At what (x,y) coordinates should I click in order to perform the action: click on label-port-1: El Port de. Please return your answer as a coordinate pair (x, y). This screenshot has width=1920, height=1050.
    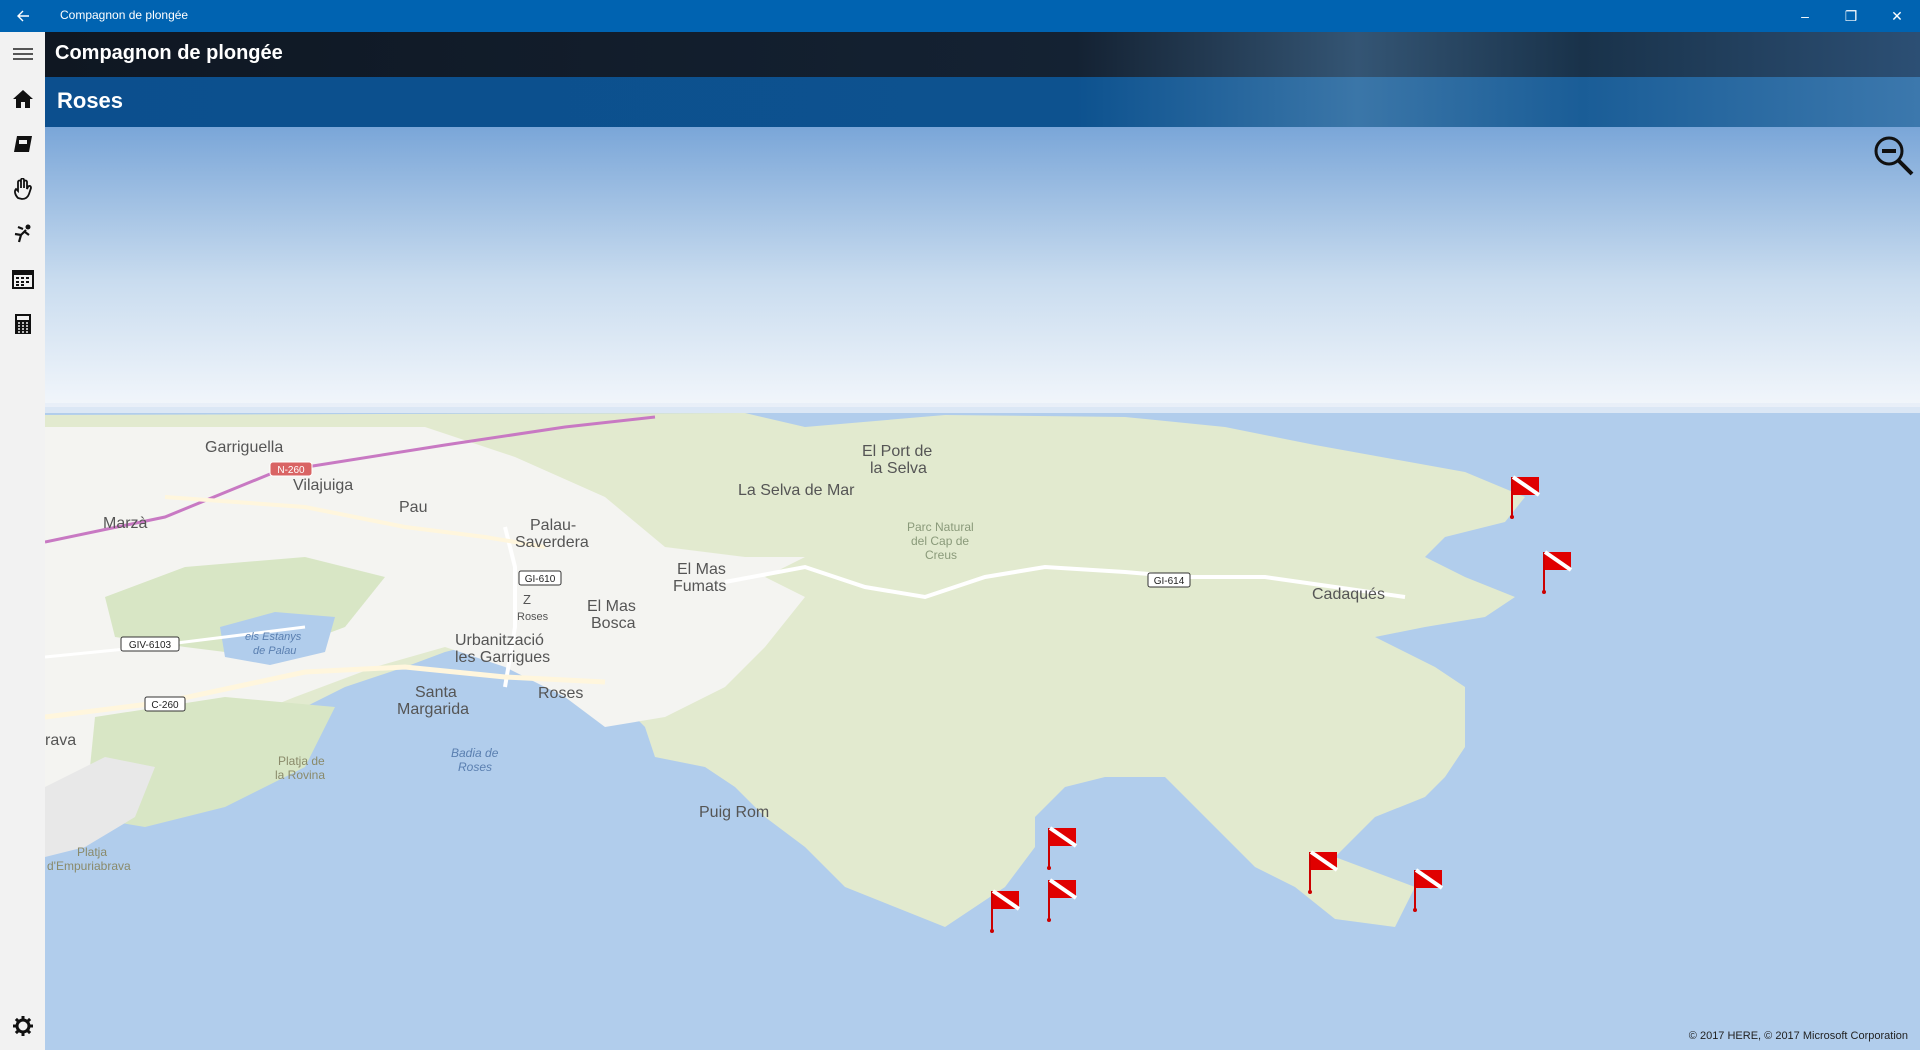
    Looking at the image, I should click on (897, 451).